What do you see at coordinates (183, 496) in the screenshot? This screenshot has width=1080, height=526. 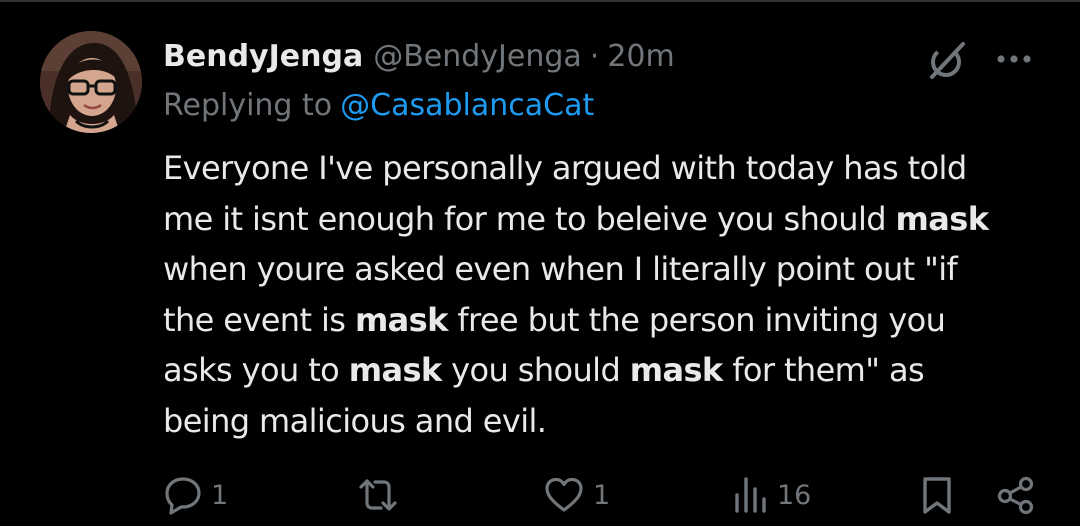 I see `reply-icon` at bounding box center [183, 496].